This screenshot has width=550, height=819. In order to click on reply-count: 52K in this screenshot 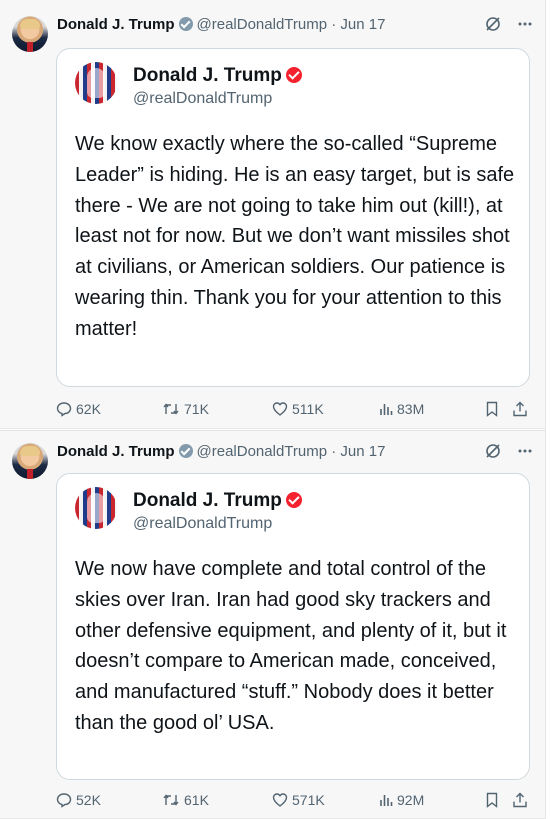, I will do `click(88, 800)`.